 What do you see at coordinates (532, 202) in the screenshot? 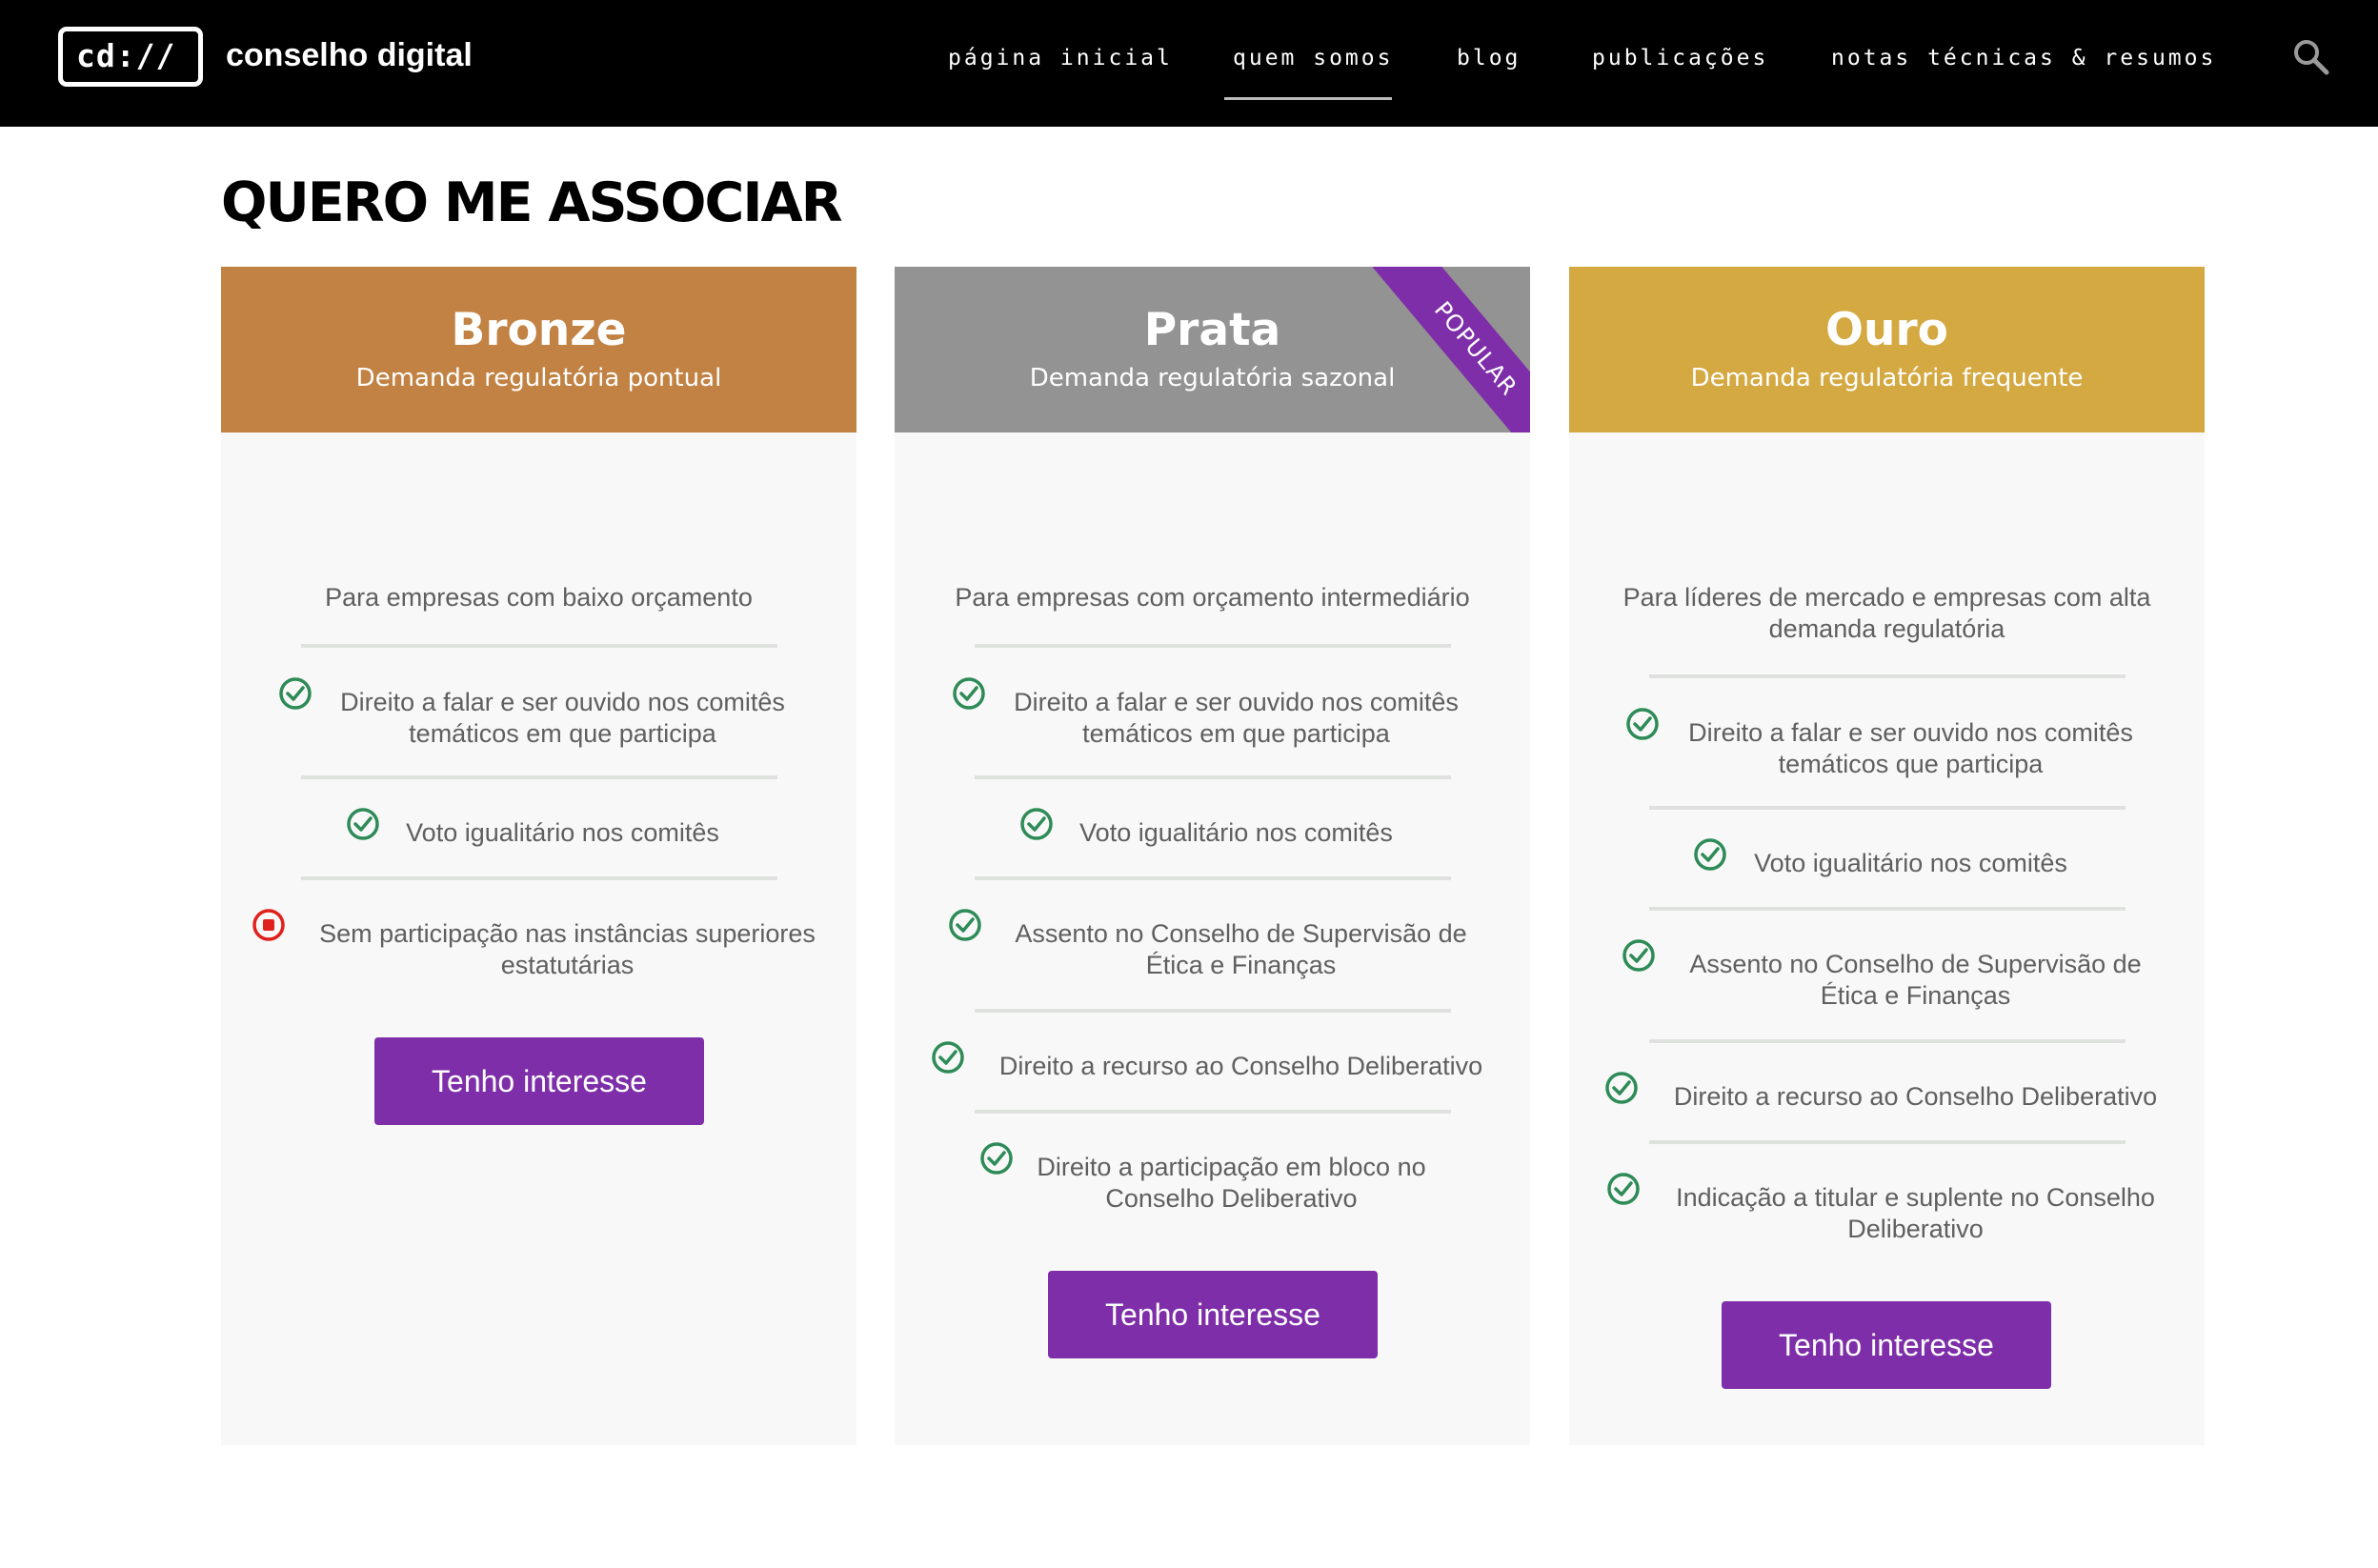
I see `page-title: QUERO ME ASSOCIAR` at bounding box center [532, 202].